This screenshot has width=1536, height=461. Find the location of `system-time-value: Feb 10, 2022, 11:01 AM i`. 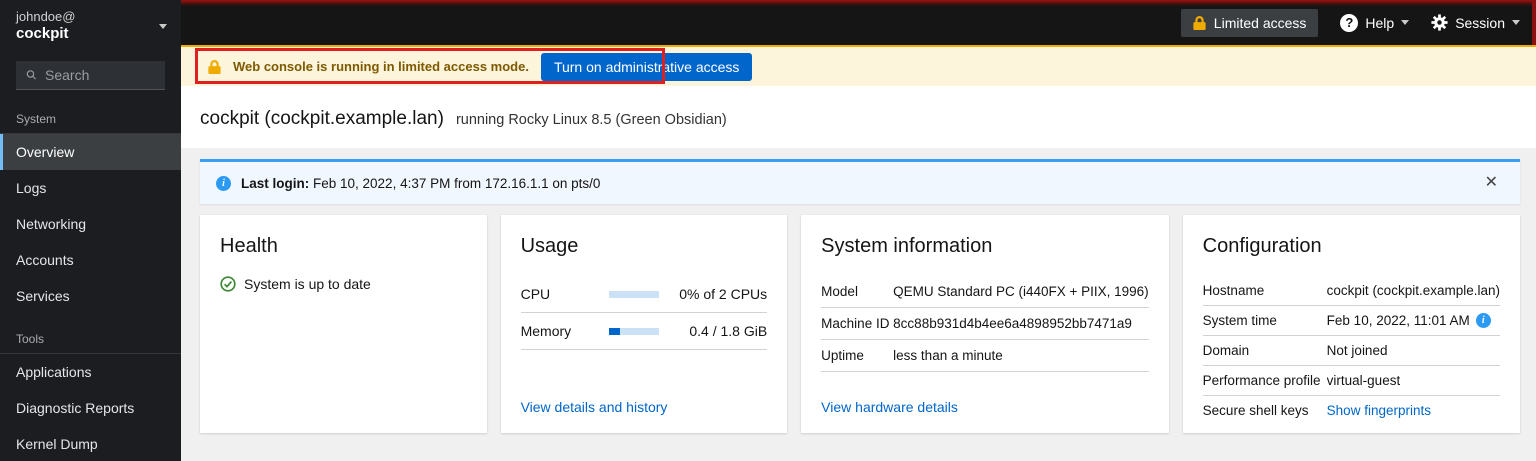

system-time-value: Feb 10, 2022, 11:01 AM i is located at coordinates (1409, 320).